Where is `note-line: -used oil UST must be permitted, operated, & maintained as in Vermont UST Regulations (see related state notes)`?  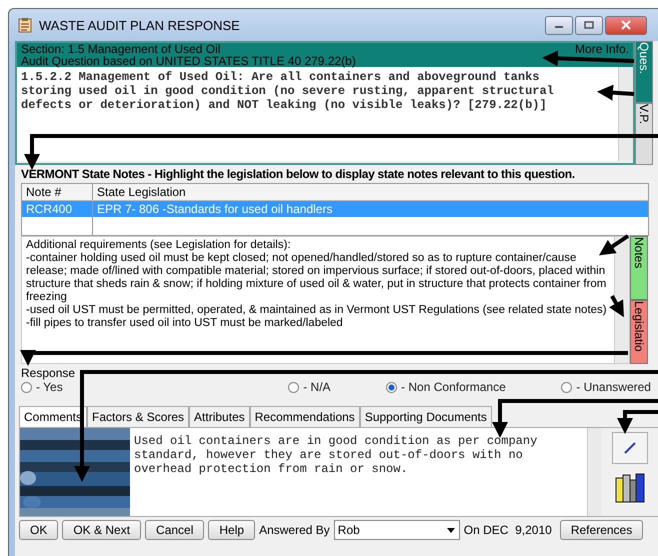
note-line: -used oil UST must be permitted, operated, & maintained as in Vermont UST Regulations (see related state notes) is located at coordinates (317, 310).